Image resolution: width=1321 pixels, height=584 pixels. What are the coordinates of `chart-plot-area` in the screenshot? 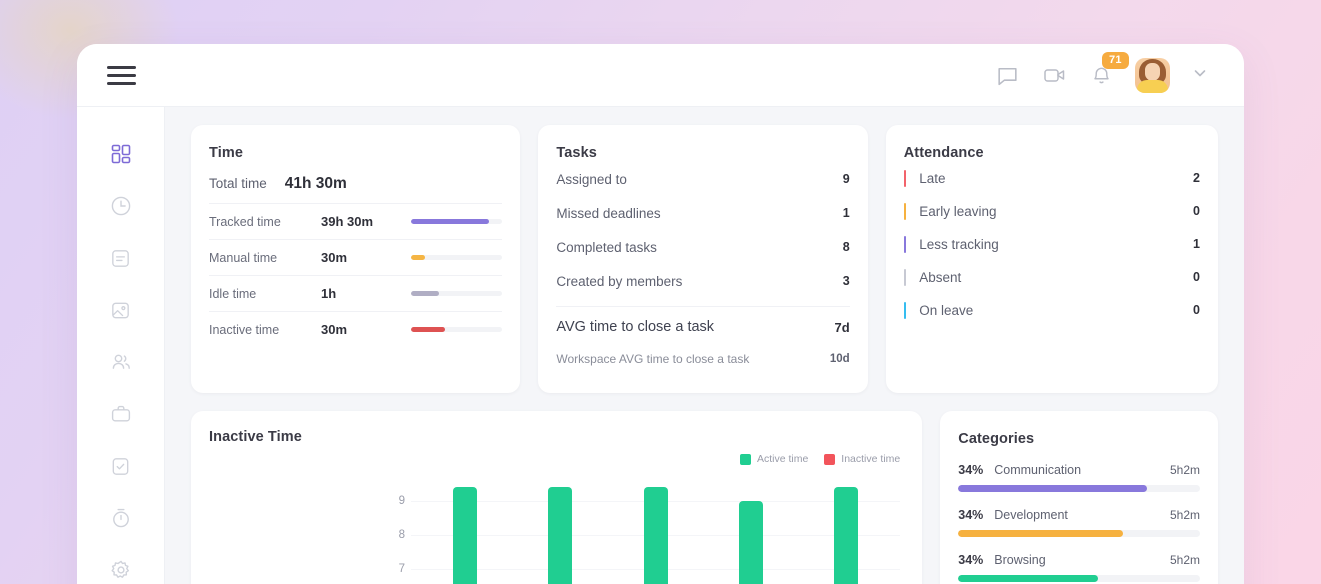 It's located at (656, 535).